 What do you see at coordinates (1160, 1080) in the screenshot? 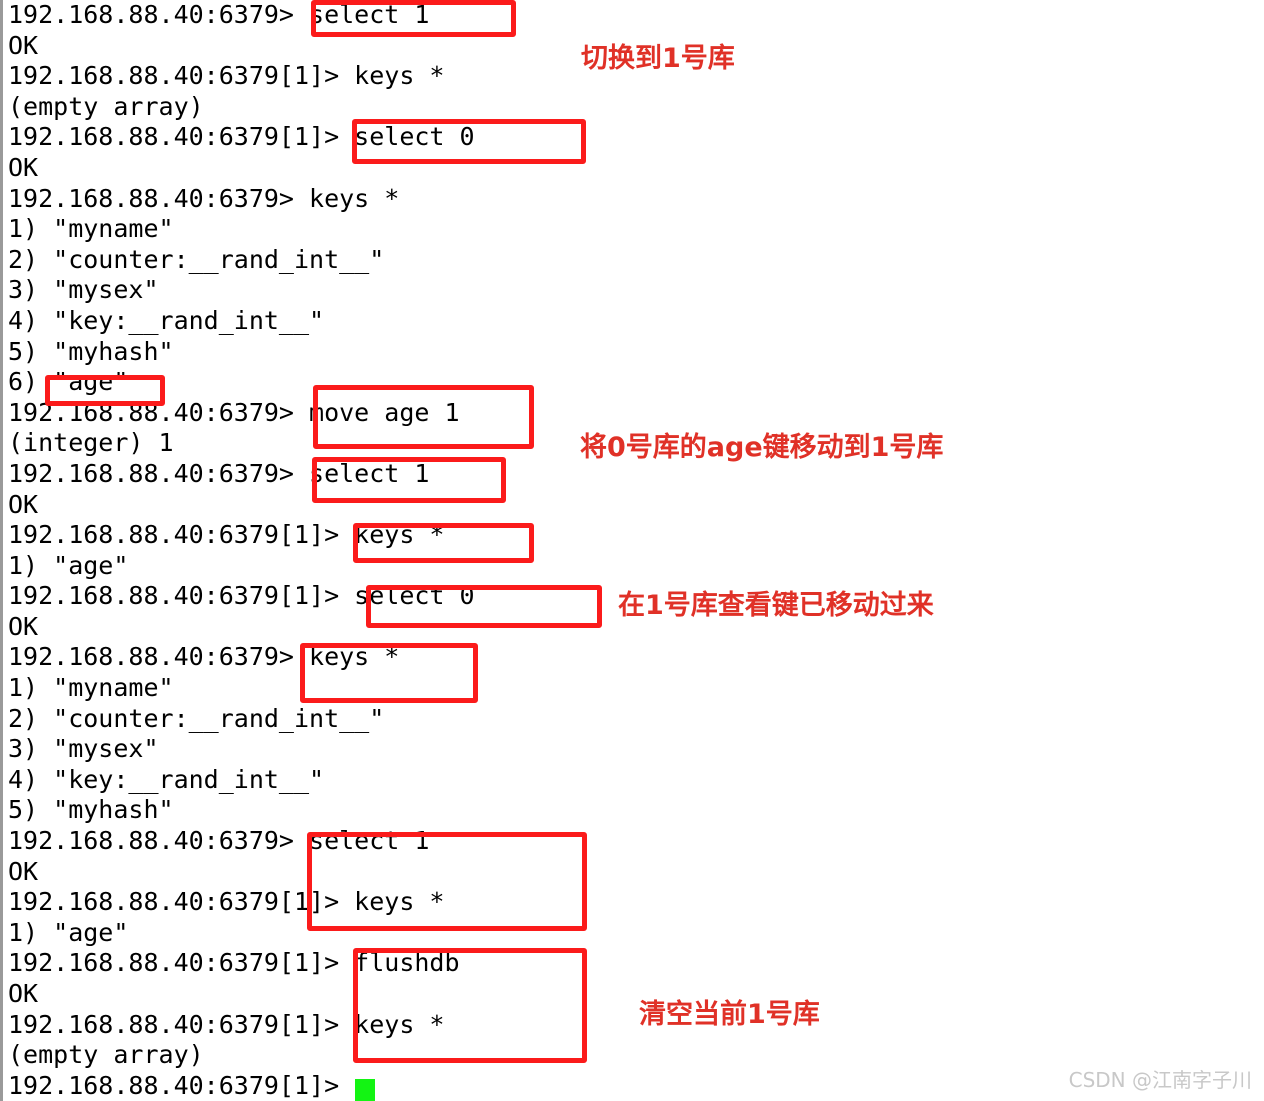
I see `csdn-watermark: CSDN @江南字子川` at bounding box center [1160, 1080].